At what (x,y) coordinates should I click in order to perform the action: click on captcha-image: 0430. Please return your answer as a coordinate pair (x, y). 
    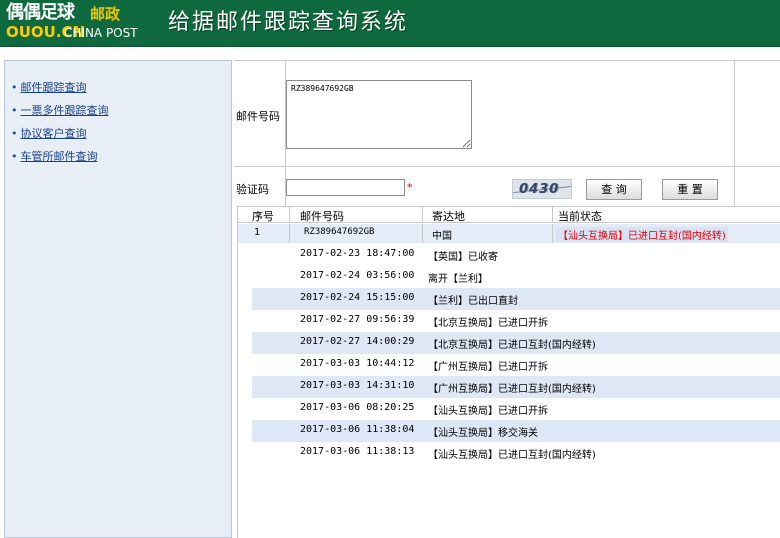
    Looking at the image, I should click on (542, 189).